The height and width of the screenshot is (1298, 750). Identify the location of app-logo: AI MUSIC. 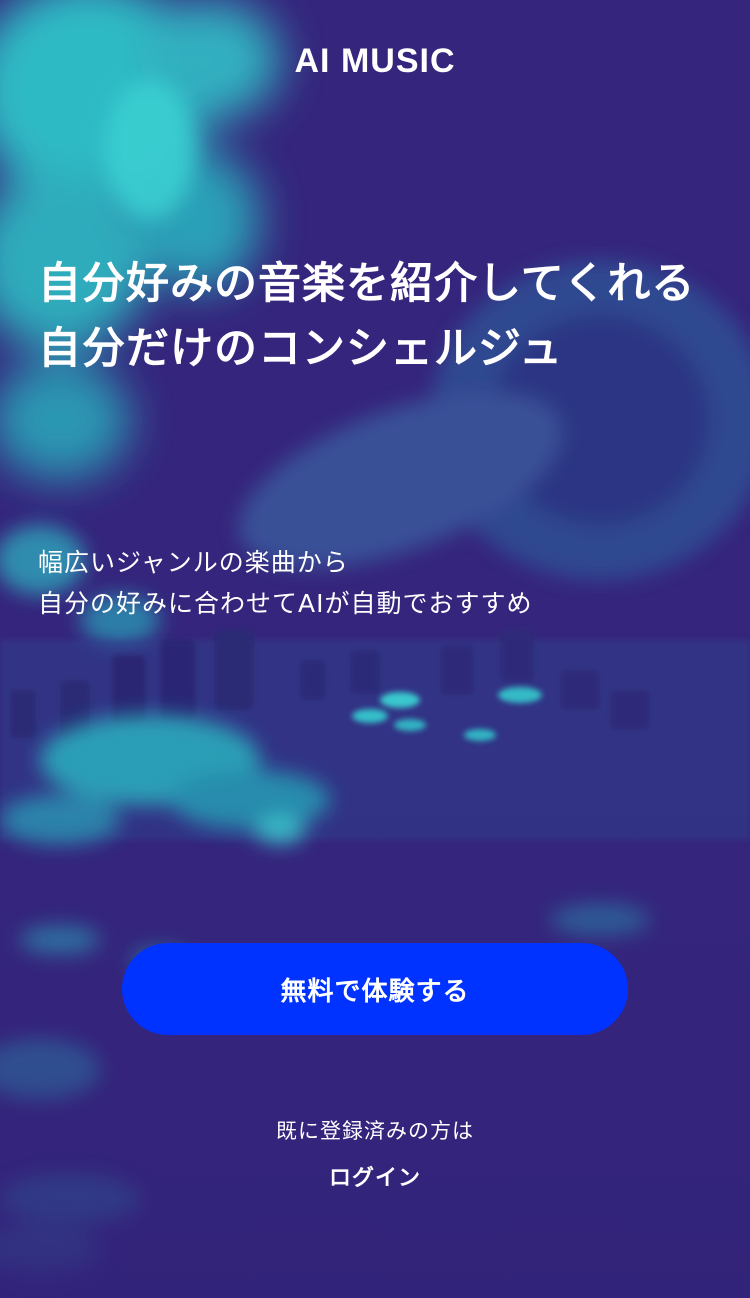
(375, 61).